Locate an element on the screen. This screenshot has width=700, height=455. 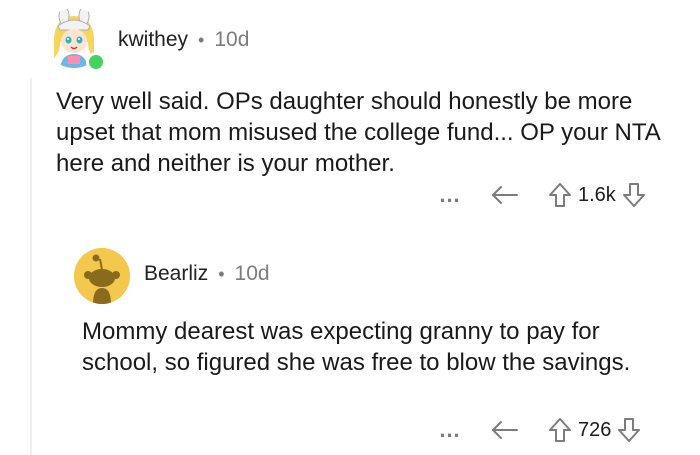
comment-actions: ... 1.6k is located at coordinates (541, 195).